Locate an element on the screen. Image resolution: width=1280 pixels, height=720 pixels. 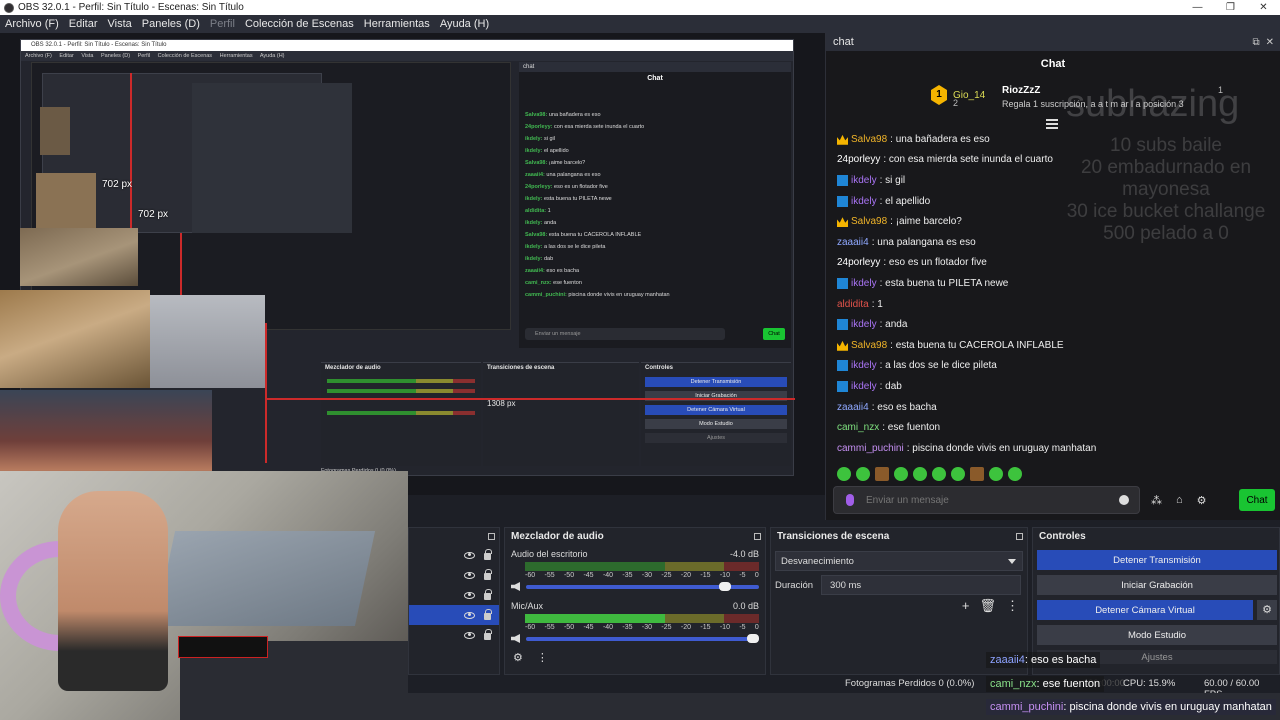
nested-menu-item: Paneles (D) is located at coordinates (116, 56).